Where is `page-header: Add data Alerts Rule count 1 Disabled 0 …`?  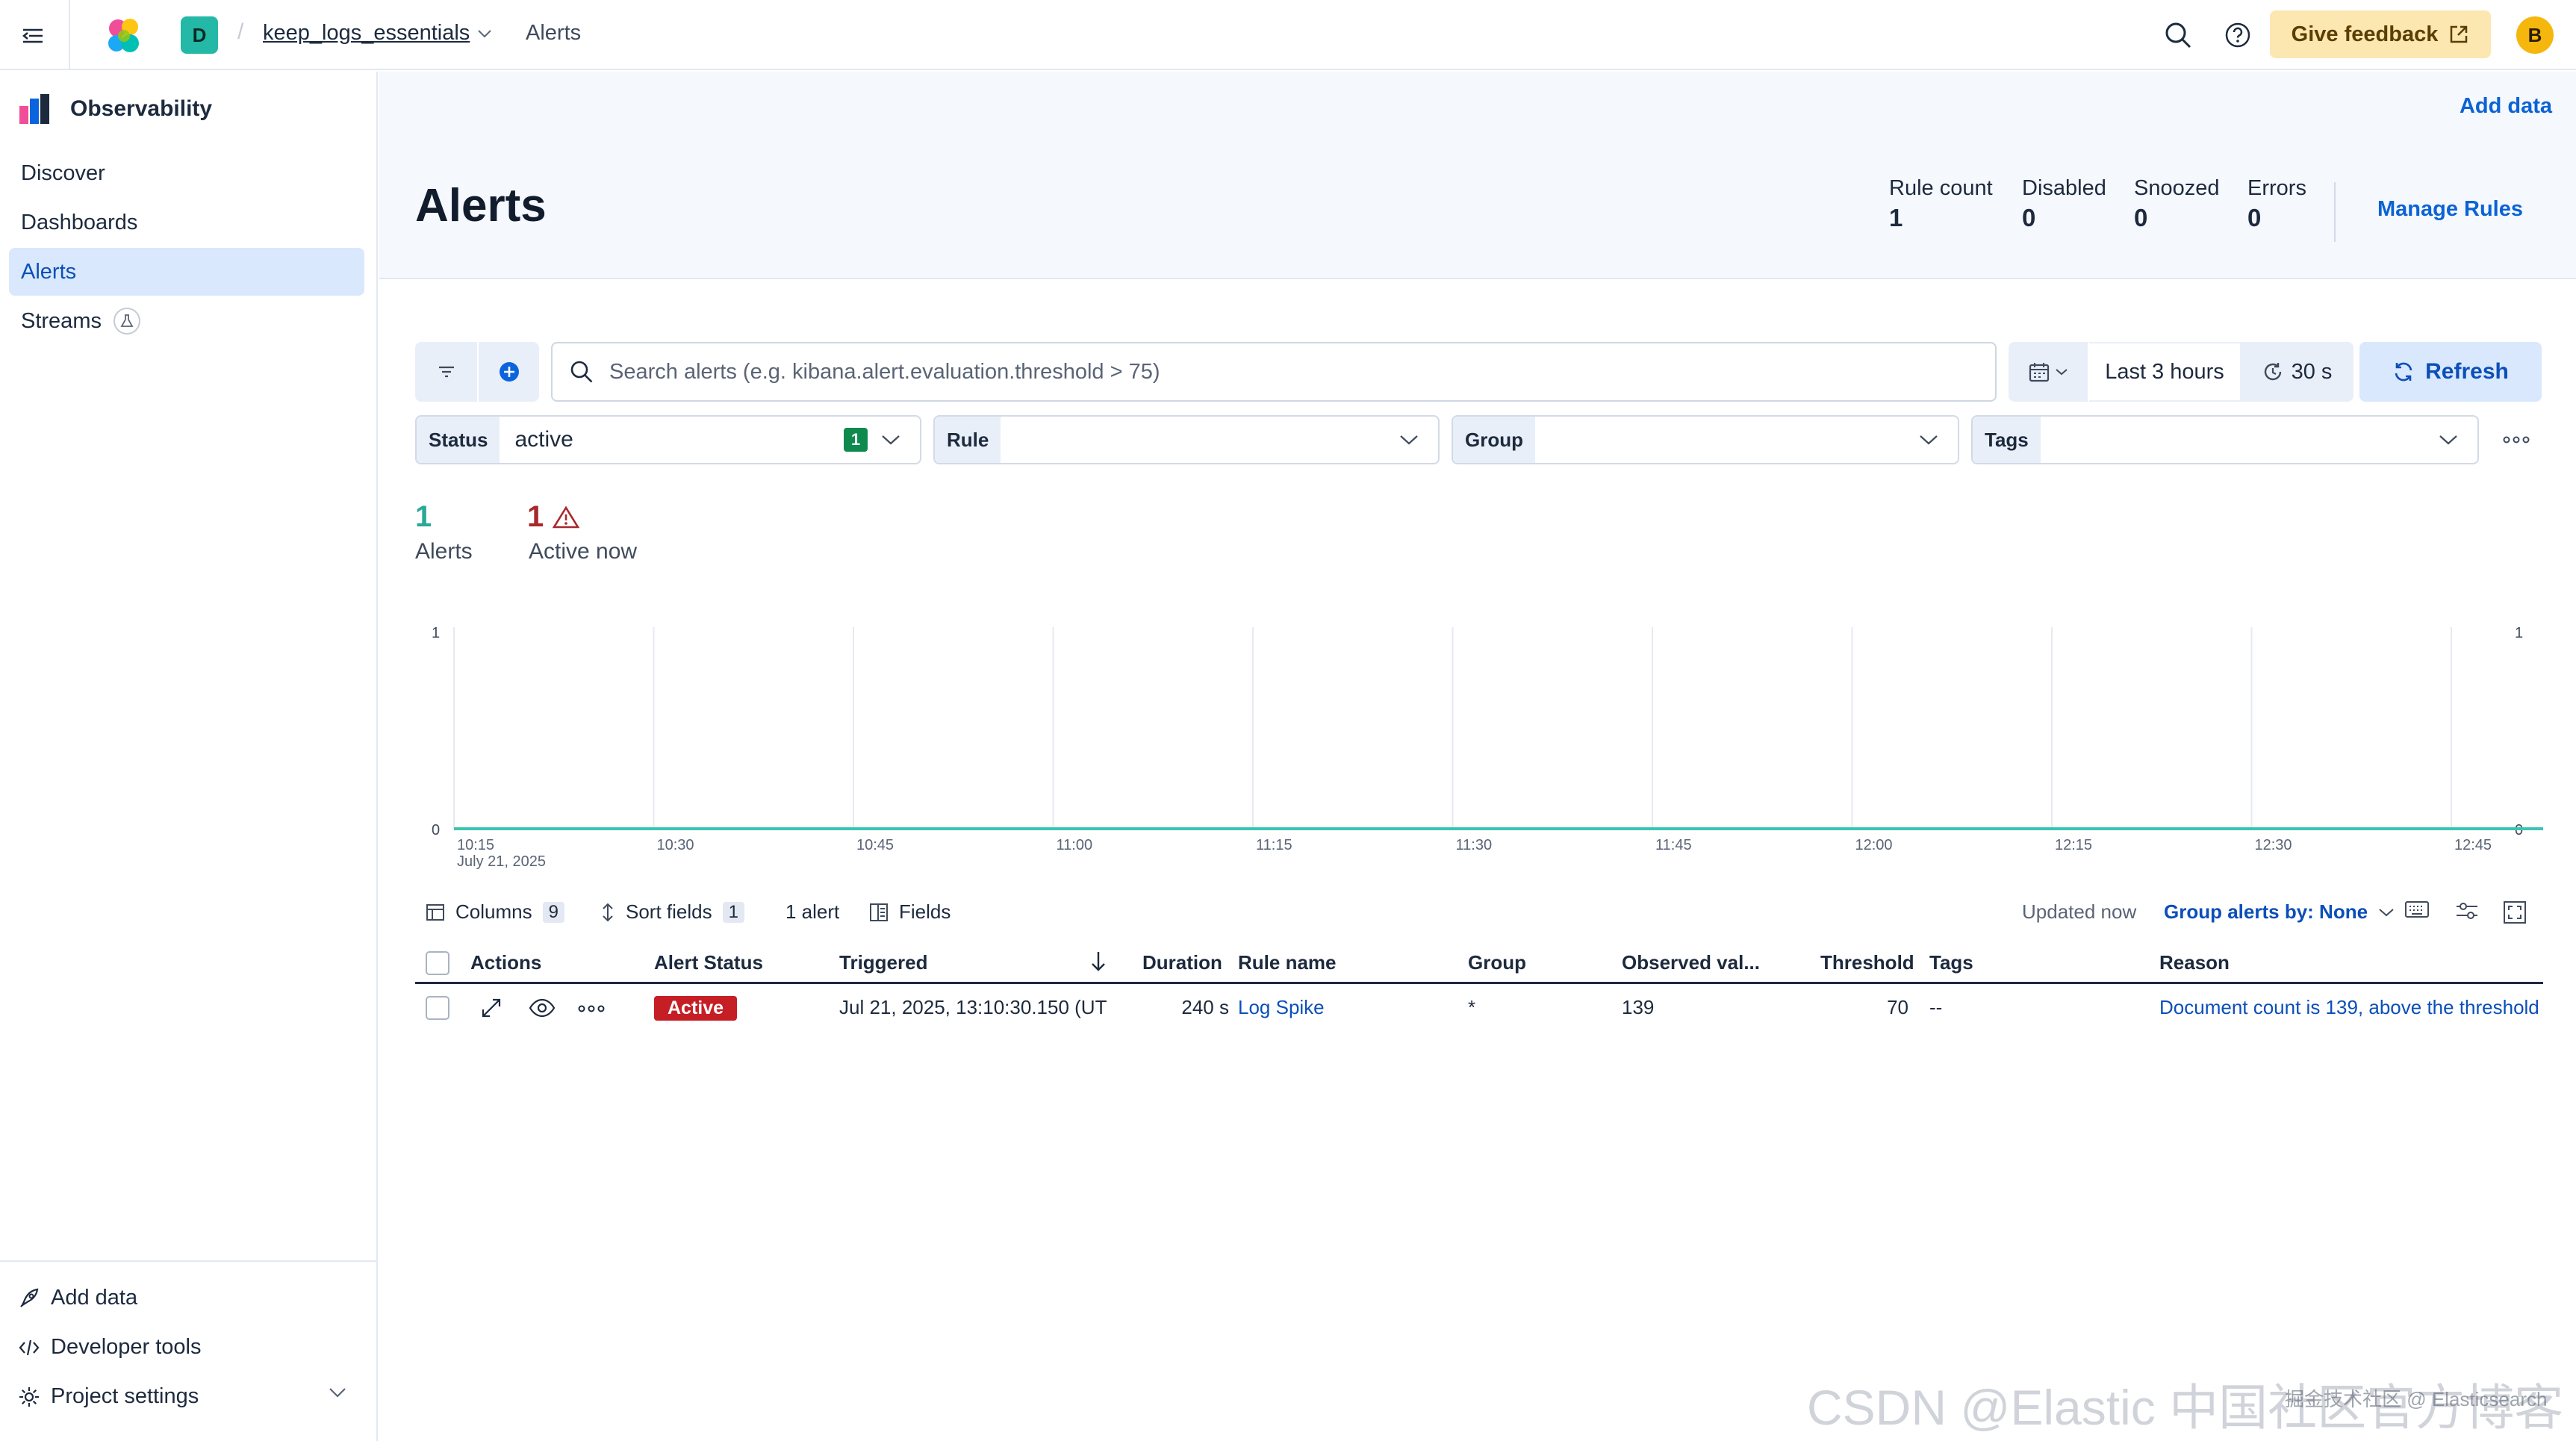
page-header: Add data Alerts Rule count 1 Disabled 0 … is located at coordinates (1477, 175).